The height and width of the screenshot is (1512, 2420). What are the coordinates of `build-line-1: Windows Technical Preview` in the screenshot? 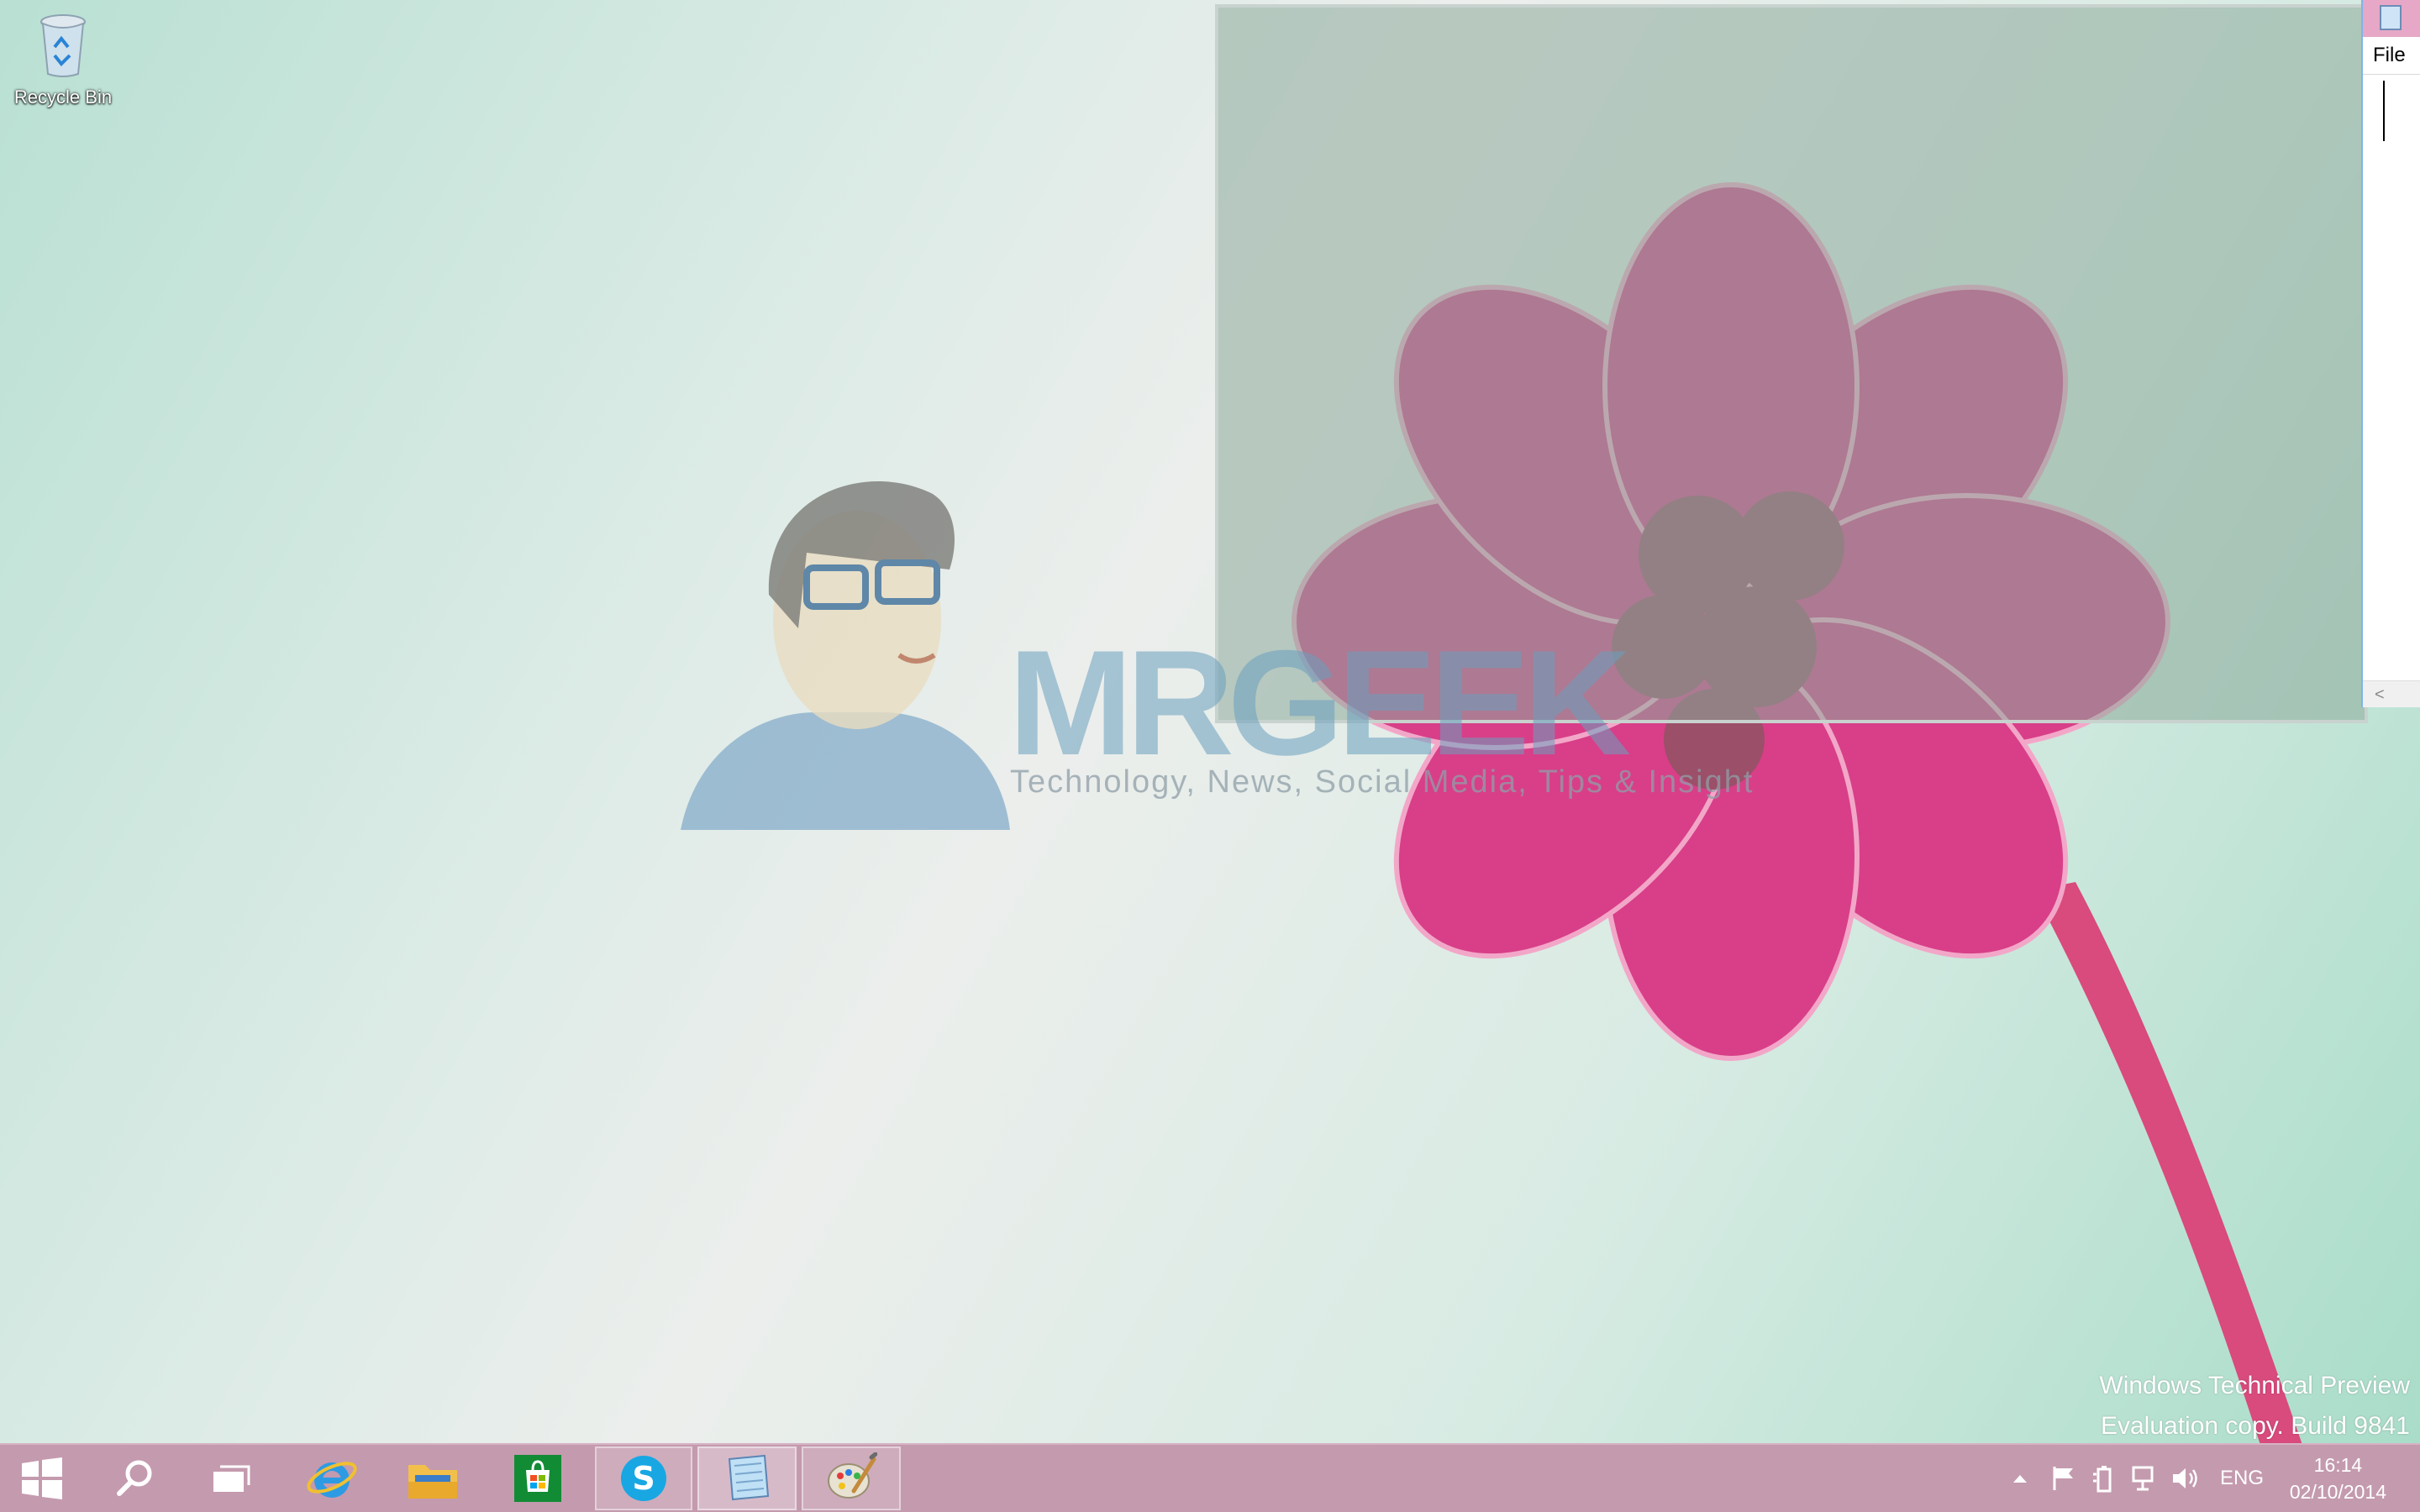 It's located at (2254, 1385).